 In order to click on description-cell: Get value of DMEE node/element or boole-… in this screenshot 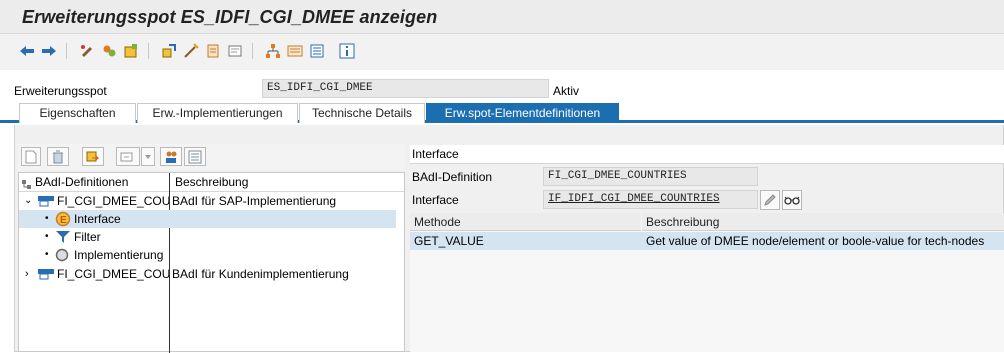, I will do `click(815, 241)`.